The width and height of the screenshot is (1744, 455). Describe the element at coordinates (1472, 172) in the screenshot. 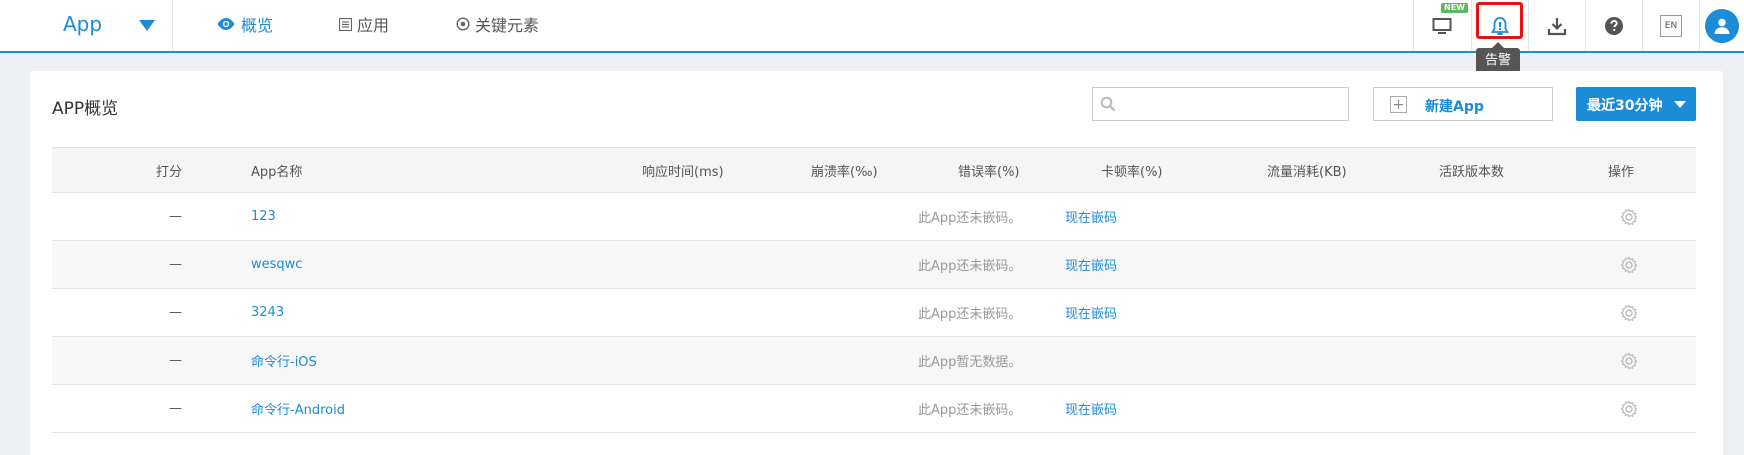

I see `header-active-versions: 活跃版本数` at that location.